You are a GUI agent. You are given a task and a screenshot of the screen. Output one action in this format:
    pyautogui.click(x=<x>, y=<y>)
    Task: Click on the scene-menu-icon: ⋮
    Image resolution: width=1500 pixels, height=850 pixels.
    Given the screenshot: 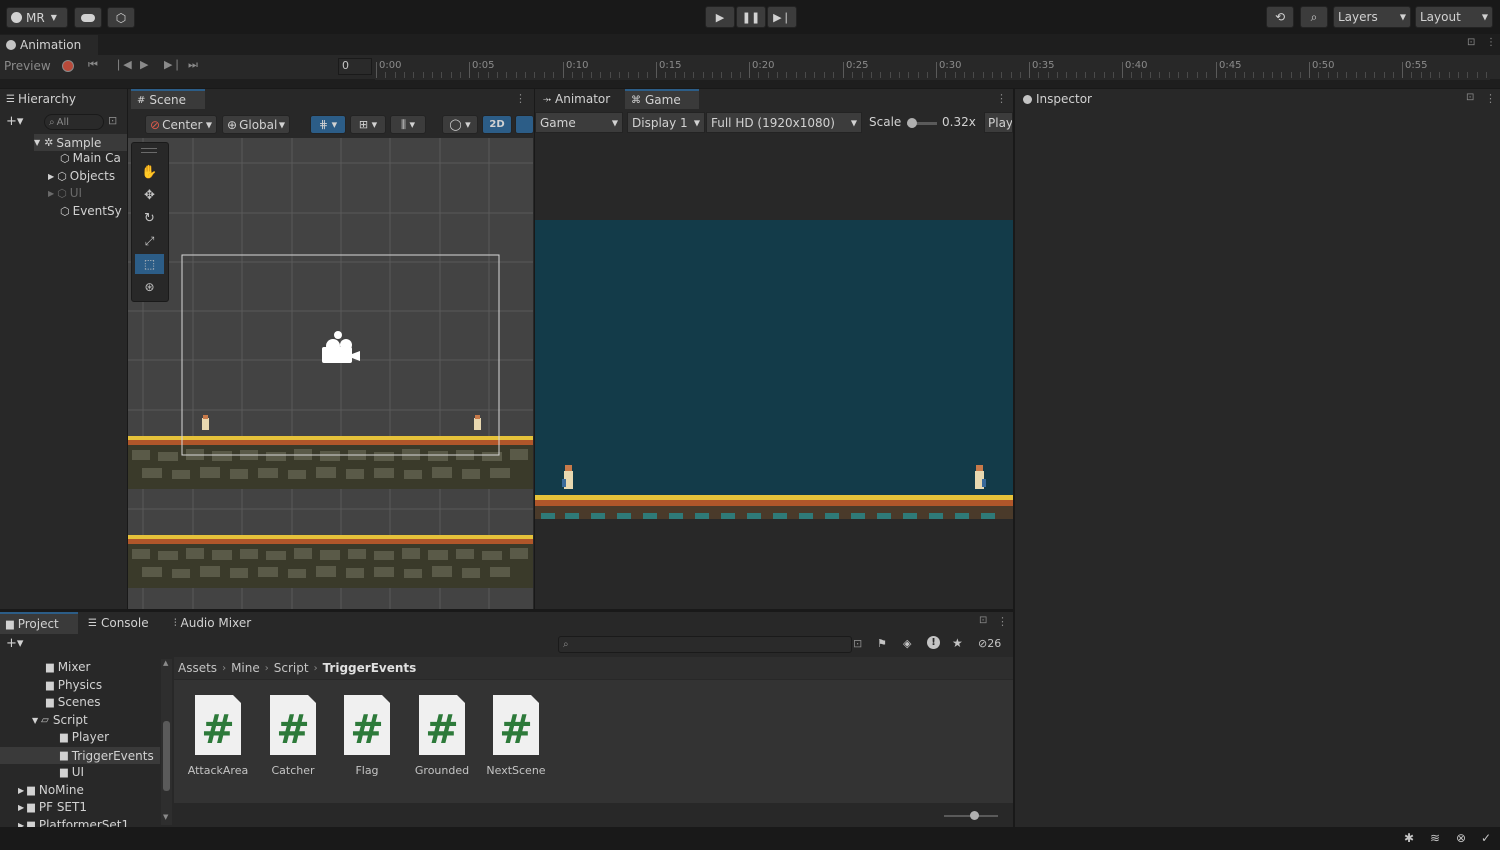 What is the action you would take?
    pyautogui.click(x=520, y=98)
    